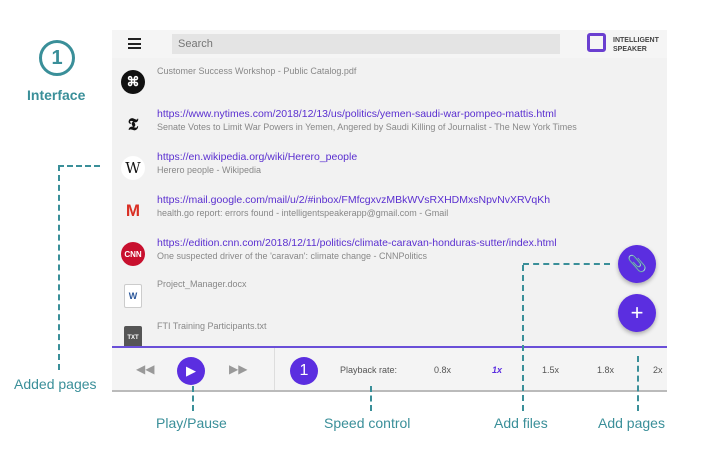 This screenshot has width=705, height=468. I want to click on label-add-files: Add files, so click(521, 423).